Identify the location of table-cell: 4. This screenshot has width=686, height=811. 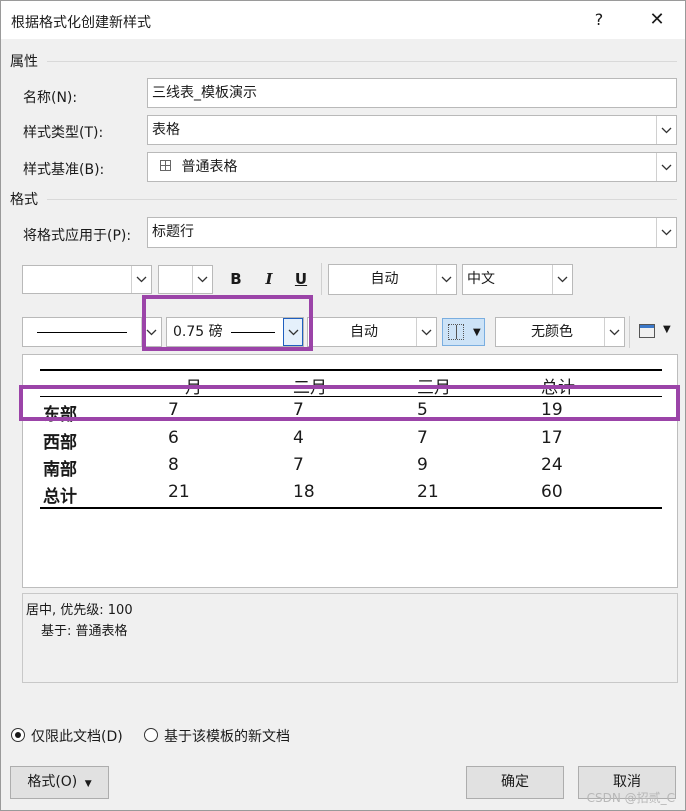
(298, 438).